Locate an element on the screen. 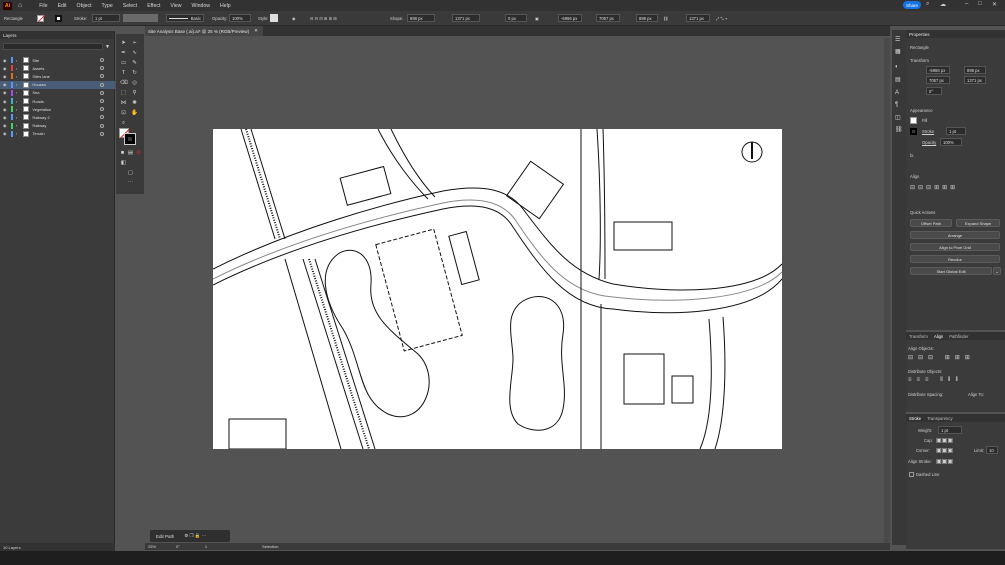 Image resolution: width=1005 pixels, height=565 pixels. layer-row: ◉ › Vegetation is located at coordinates (57, 109).